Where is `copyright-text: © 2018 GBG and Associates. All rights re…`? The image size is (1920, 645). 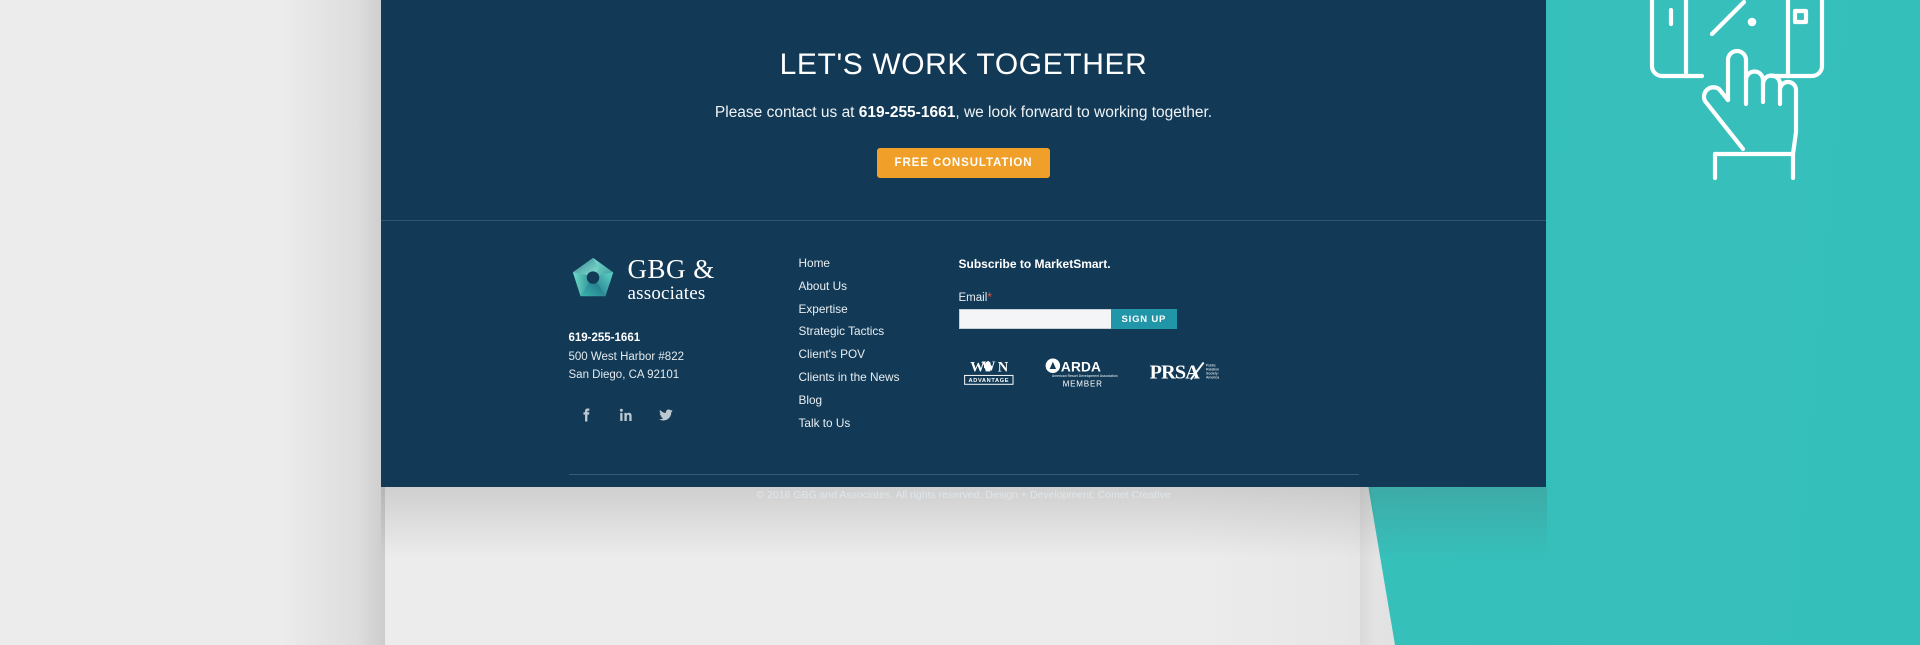
copyright-text: © 2018 GBG and Associates. All rights re… is located at coordinates (963, 495).